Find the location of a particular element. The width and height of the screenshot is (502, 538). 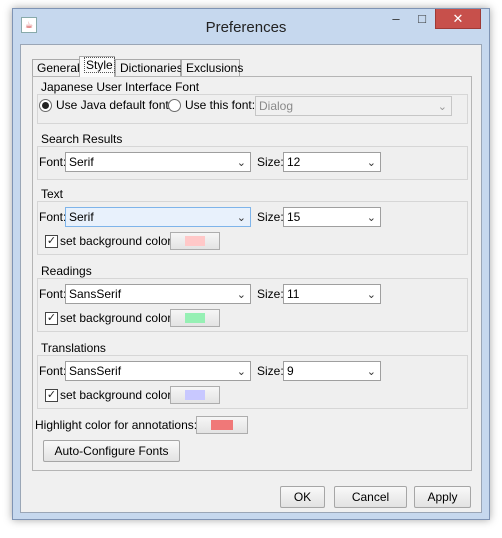

translations-bg-color-button is located at coordinates (195, 395).